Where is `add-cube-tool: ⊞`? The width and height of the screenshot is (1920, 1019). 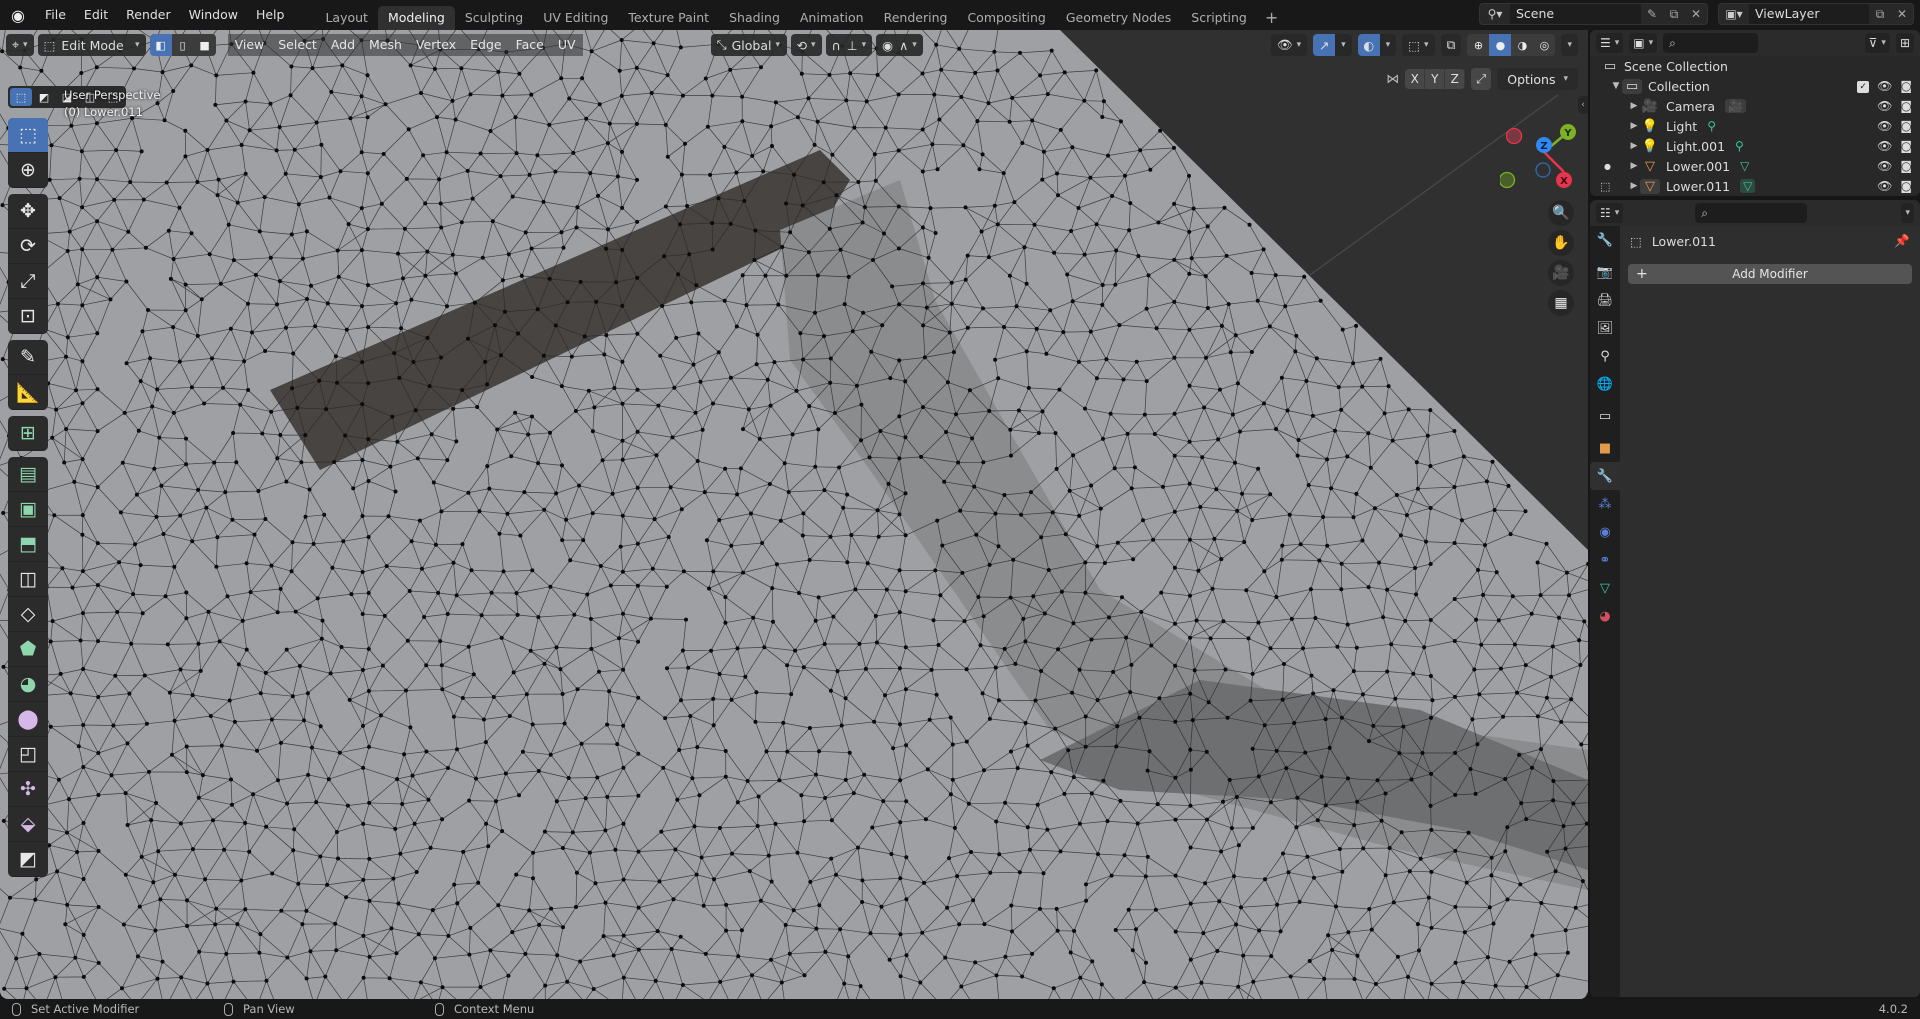 add-cube-tool: ⊞ is located at coordinates (28, 433).